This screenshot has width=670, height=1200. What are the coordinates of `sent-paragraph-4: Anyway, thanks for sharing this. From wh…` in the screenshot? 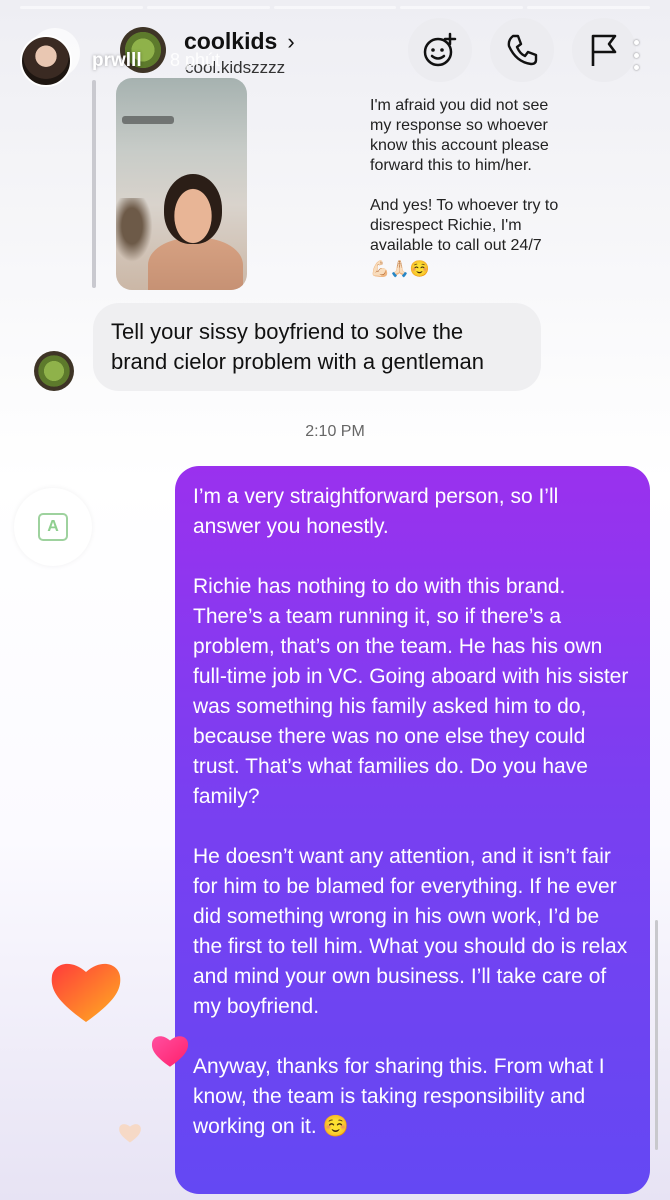 It's located at (399, 1096).